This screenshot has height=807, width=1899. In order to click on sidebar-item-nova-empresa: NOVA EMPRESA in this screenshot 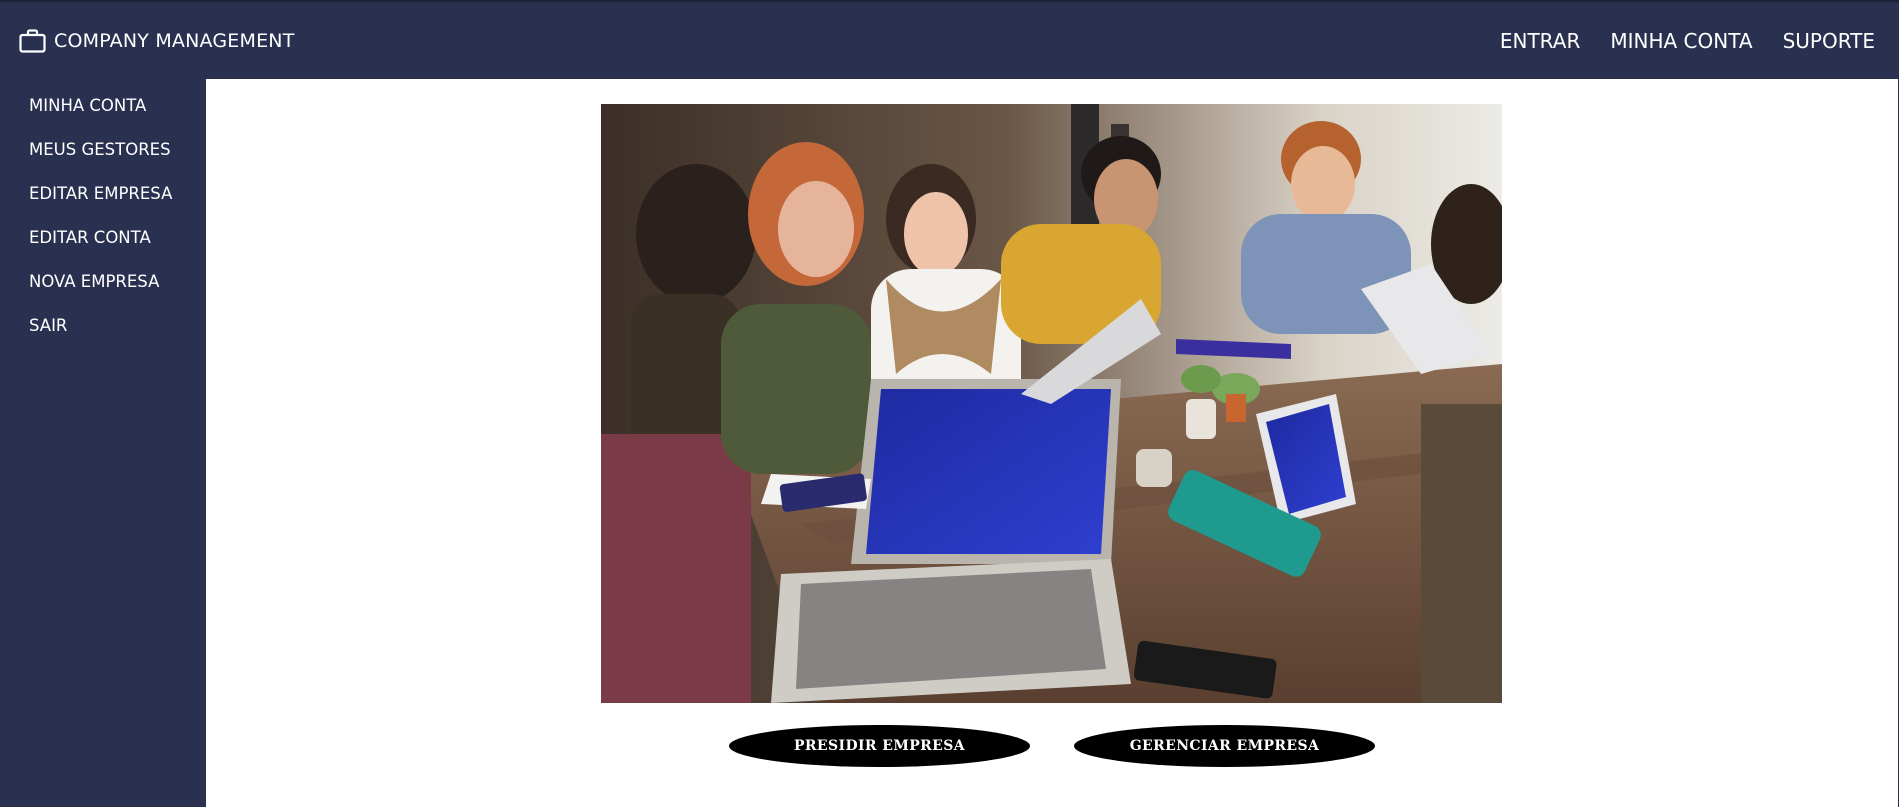, I will do `click(117, 282)`.